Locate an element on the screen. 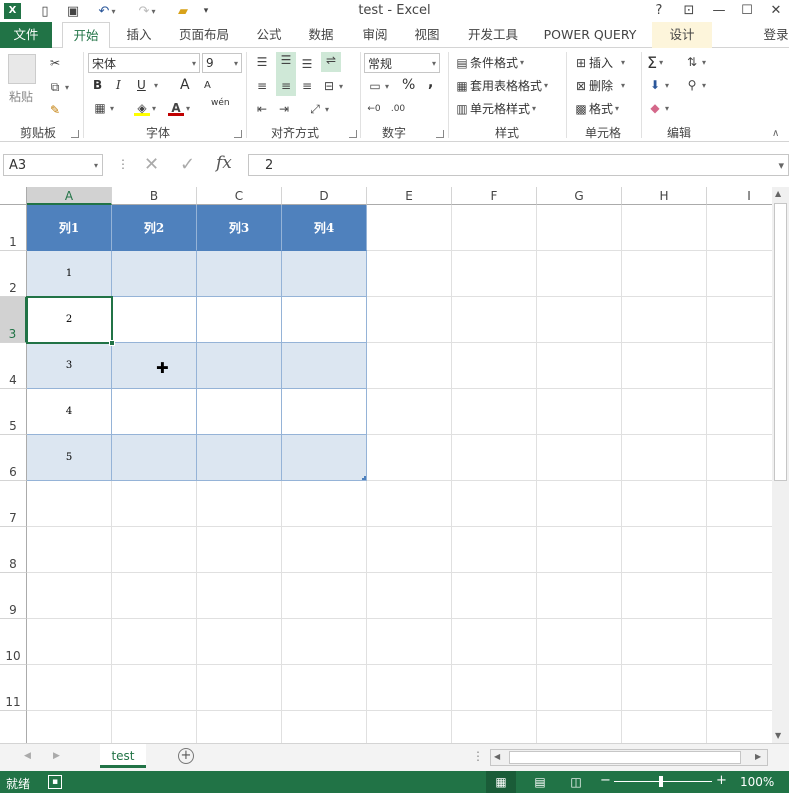 The image size is (789, 793). find-select-button: ⚲ ▾ is located at coordinates (695, 85).